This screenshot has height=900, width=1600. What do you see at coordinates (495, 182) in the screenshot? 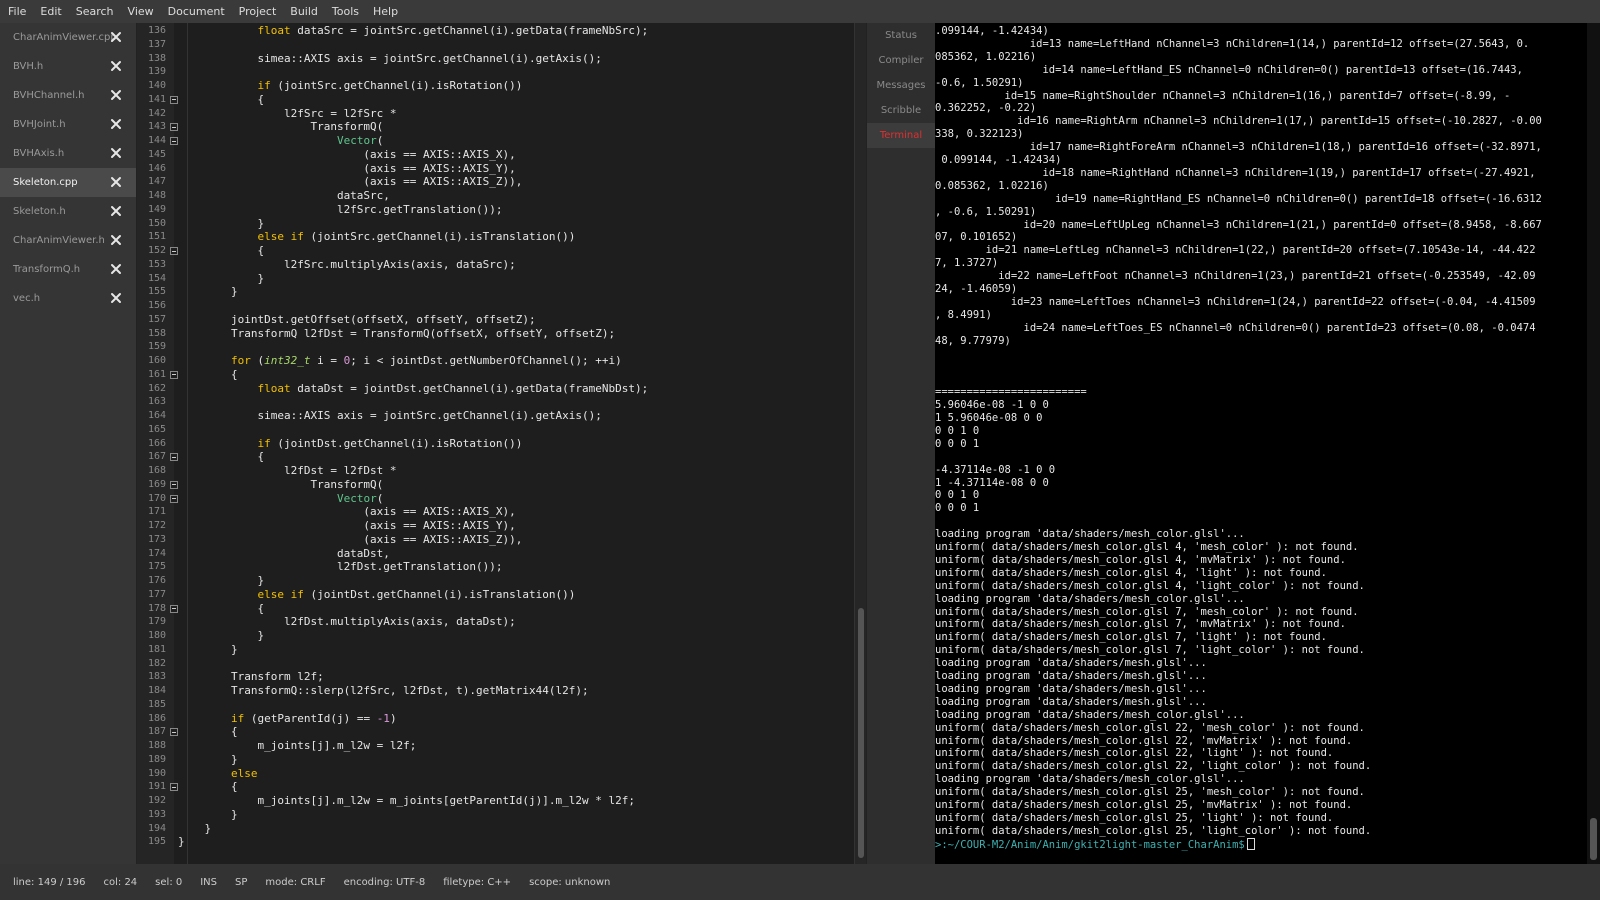
I see `code-line: 147 (axis == AXIS::AXIS_Z)),` at bounding box center [495, 182].